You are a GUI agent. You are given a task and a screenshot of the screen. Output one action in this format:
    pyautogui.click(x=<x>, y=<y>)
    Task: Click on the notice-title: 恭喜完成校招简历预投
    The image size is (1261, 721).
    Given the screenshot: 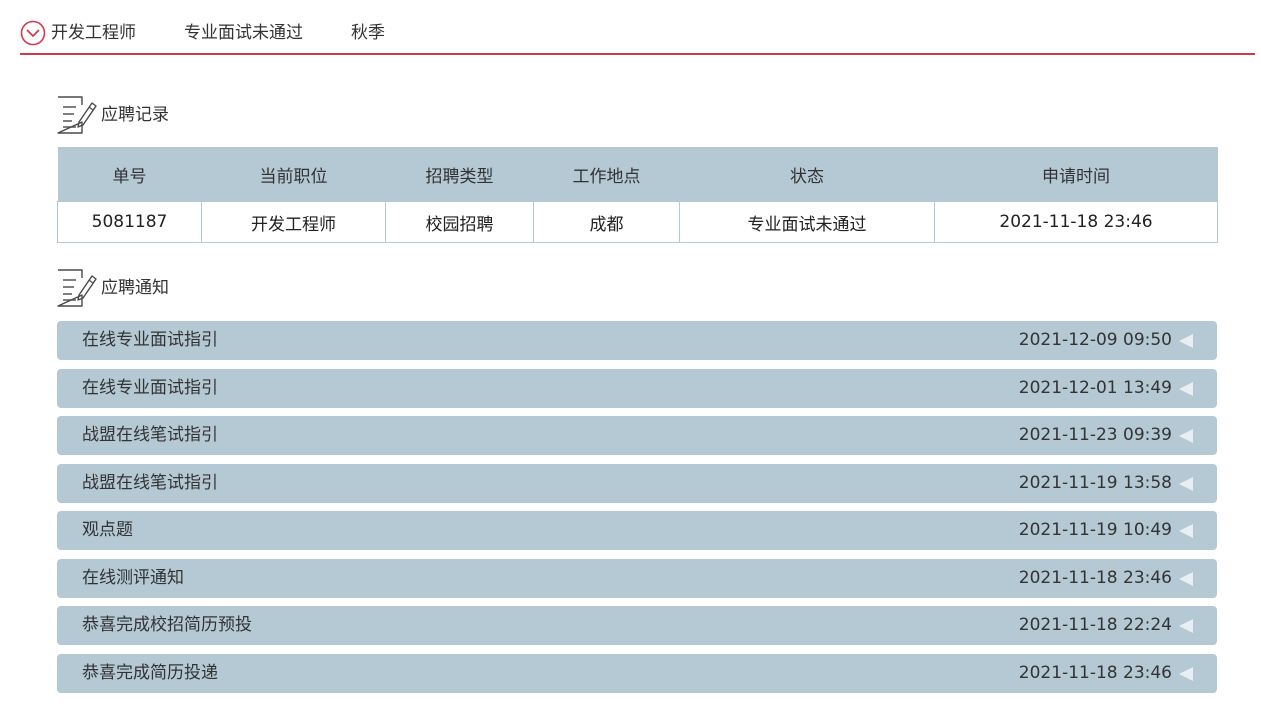 What is the action you would take?
    pyautogui.click(x=167, y=625)
    